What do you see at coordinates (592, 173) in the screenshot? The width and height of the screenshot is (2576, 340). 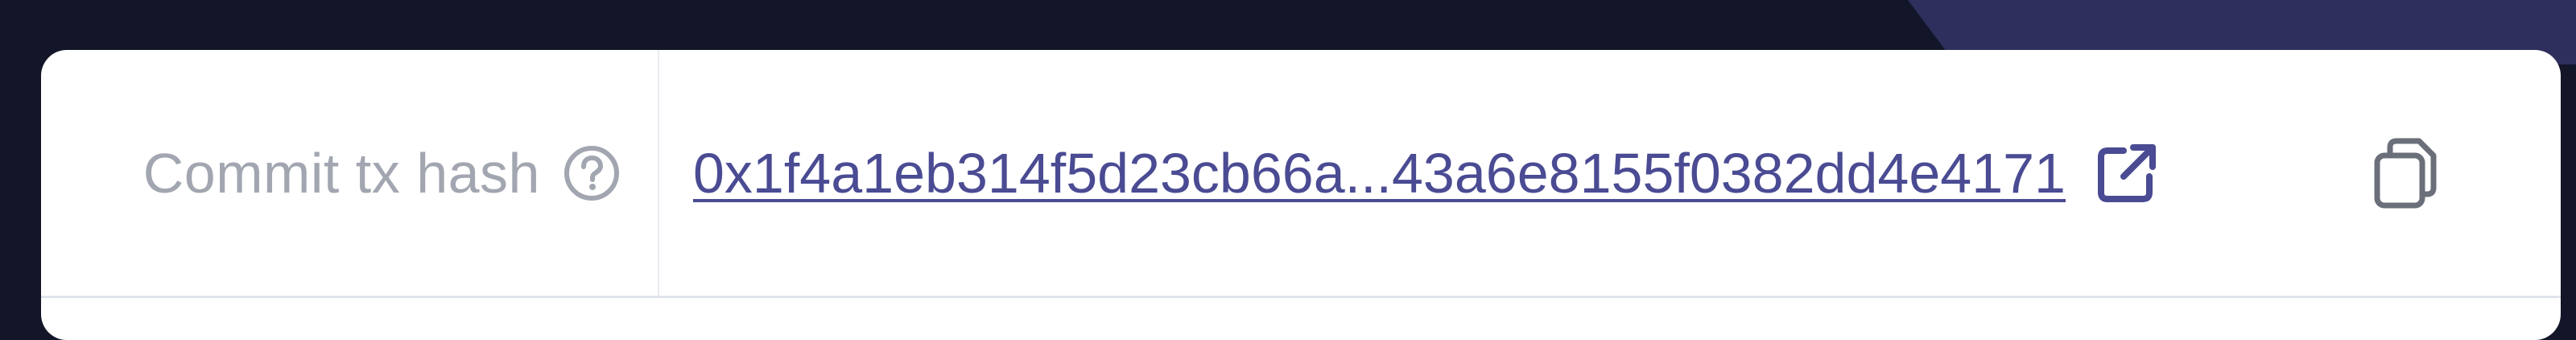 I see `question-circle-icon` at bounding box center [592, 173].